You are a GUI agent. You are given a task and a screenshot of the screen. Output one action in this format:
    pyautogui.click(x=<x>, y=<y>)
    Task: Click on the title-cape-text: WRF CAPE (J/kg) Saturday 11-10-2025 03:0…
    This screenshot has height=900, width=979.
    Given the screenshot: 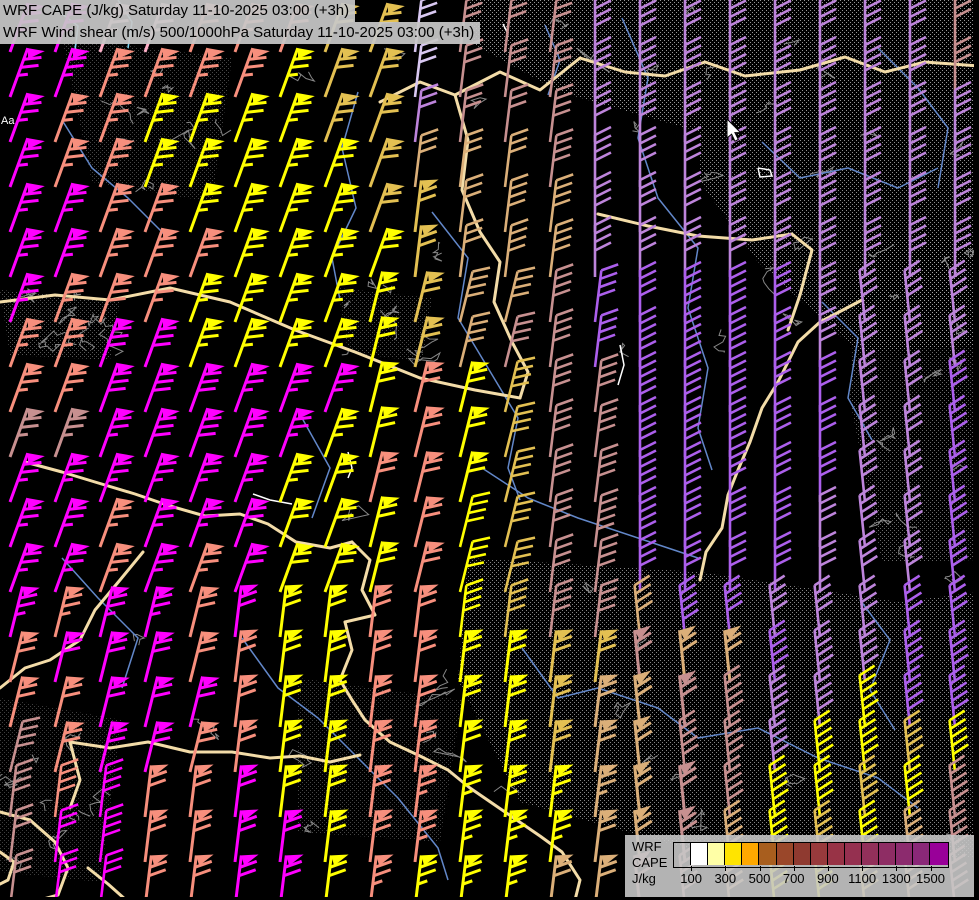 What is the action you would take?
    pyautogui.click(x=176, y=10)
    